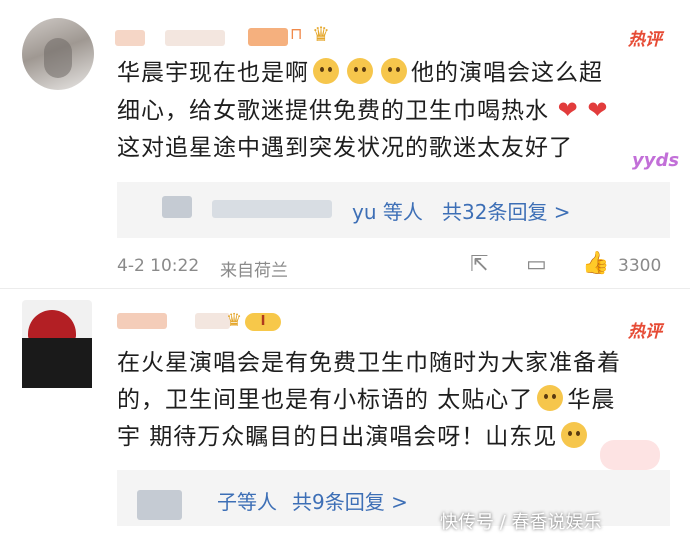  What do you see at coordinates (579, 110) in the screenshot?
I see `heart-icon: ❤ ❤` at bounding box center [579, 110].